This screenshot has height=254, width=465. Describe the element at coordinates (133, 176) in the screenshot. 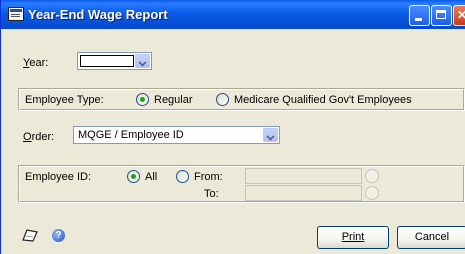

I see `all-radio` at that location.